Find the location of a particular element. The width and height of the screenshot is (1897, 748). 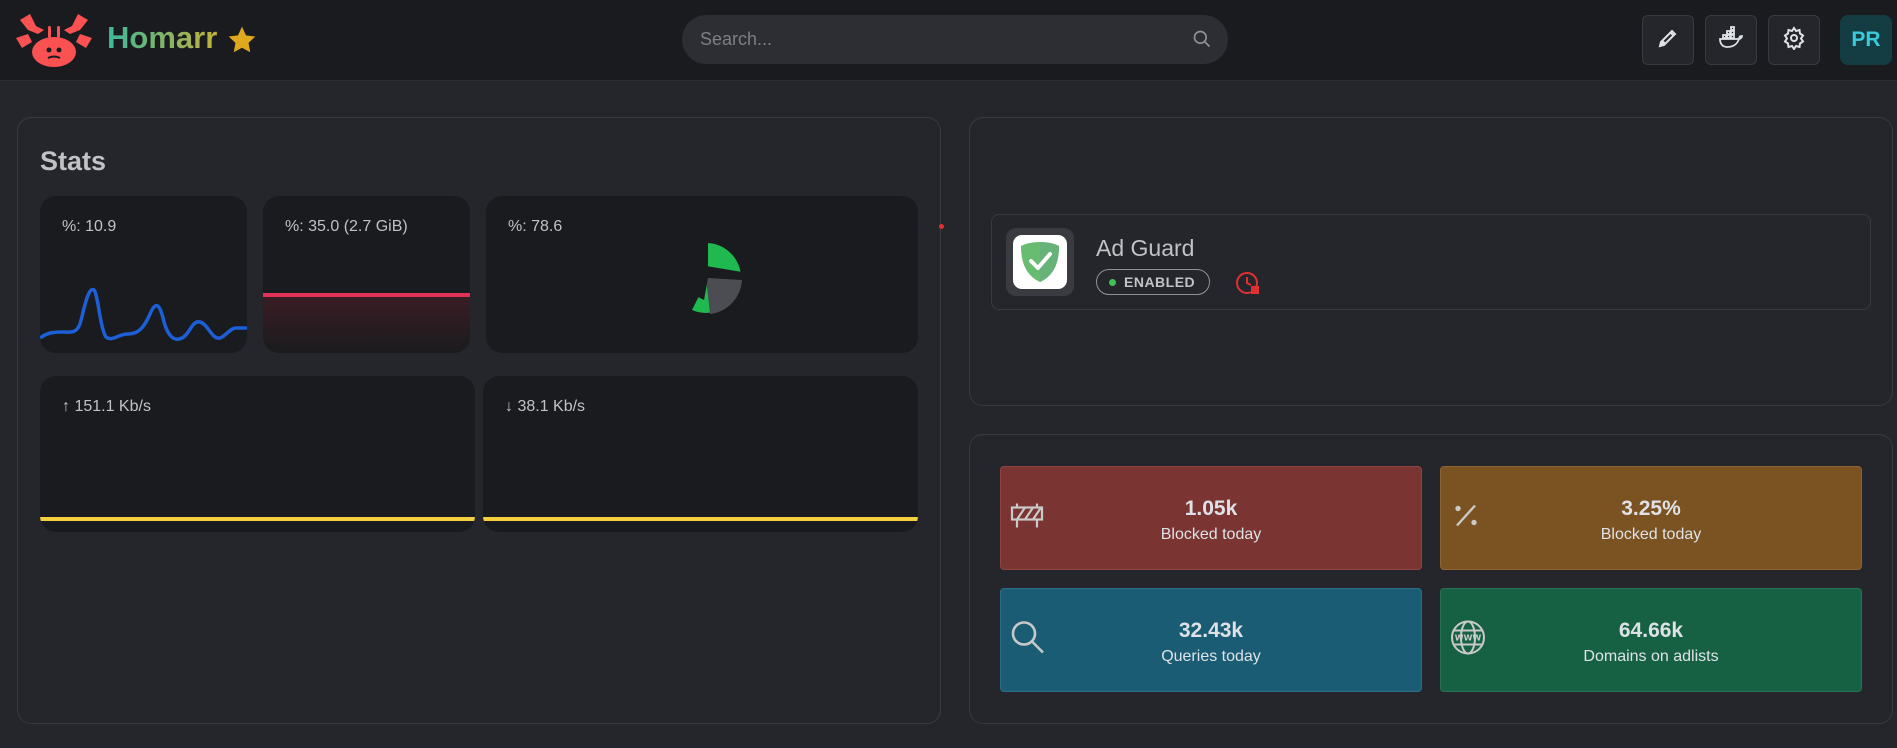

homarr-logo-icon is located at coordinates (54, 40).